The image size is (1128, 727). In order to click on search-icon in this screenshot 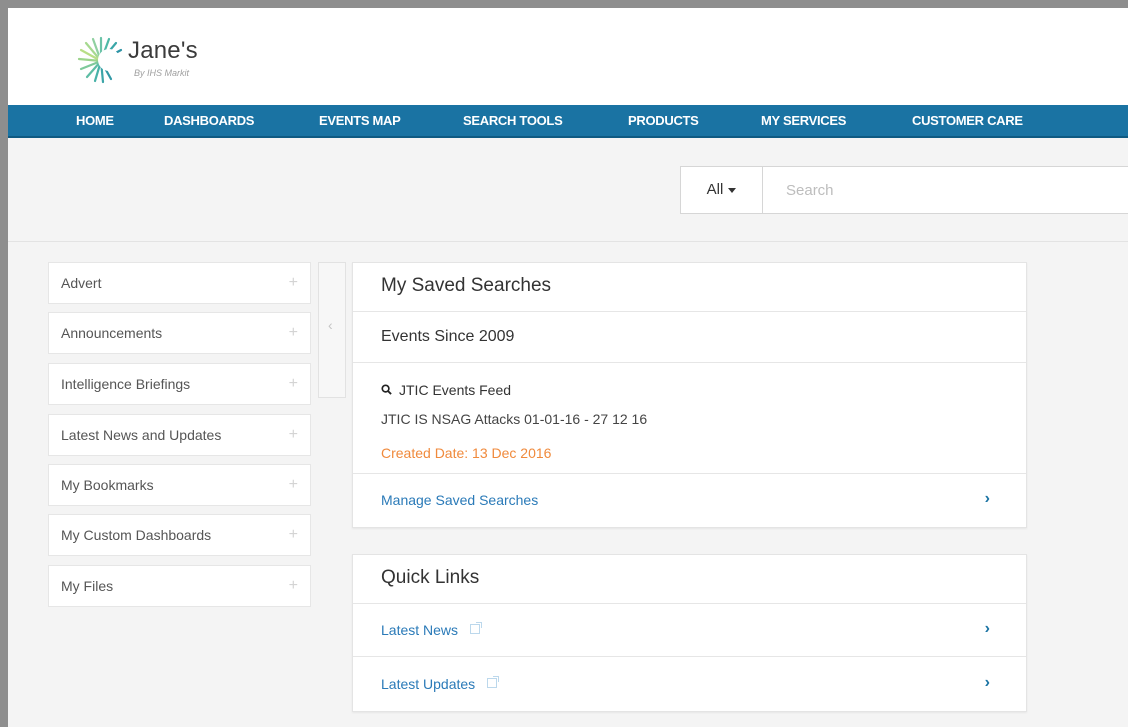, I will do `click(386, 390)`.